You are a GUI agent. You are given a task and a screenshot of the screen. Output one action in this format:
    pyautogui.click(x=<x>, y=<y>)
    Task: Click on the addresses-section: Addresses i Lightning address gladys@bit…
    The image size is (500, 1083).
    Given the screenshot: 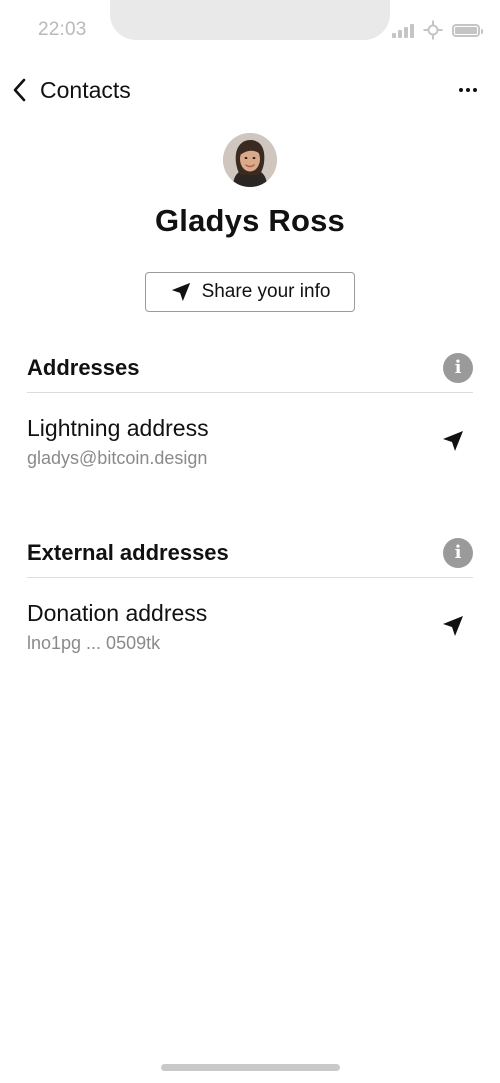 What is the action you would take?
    pyautogui.click(x=250, y=408)
    